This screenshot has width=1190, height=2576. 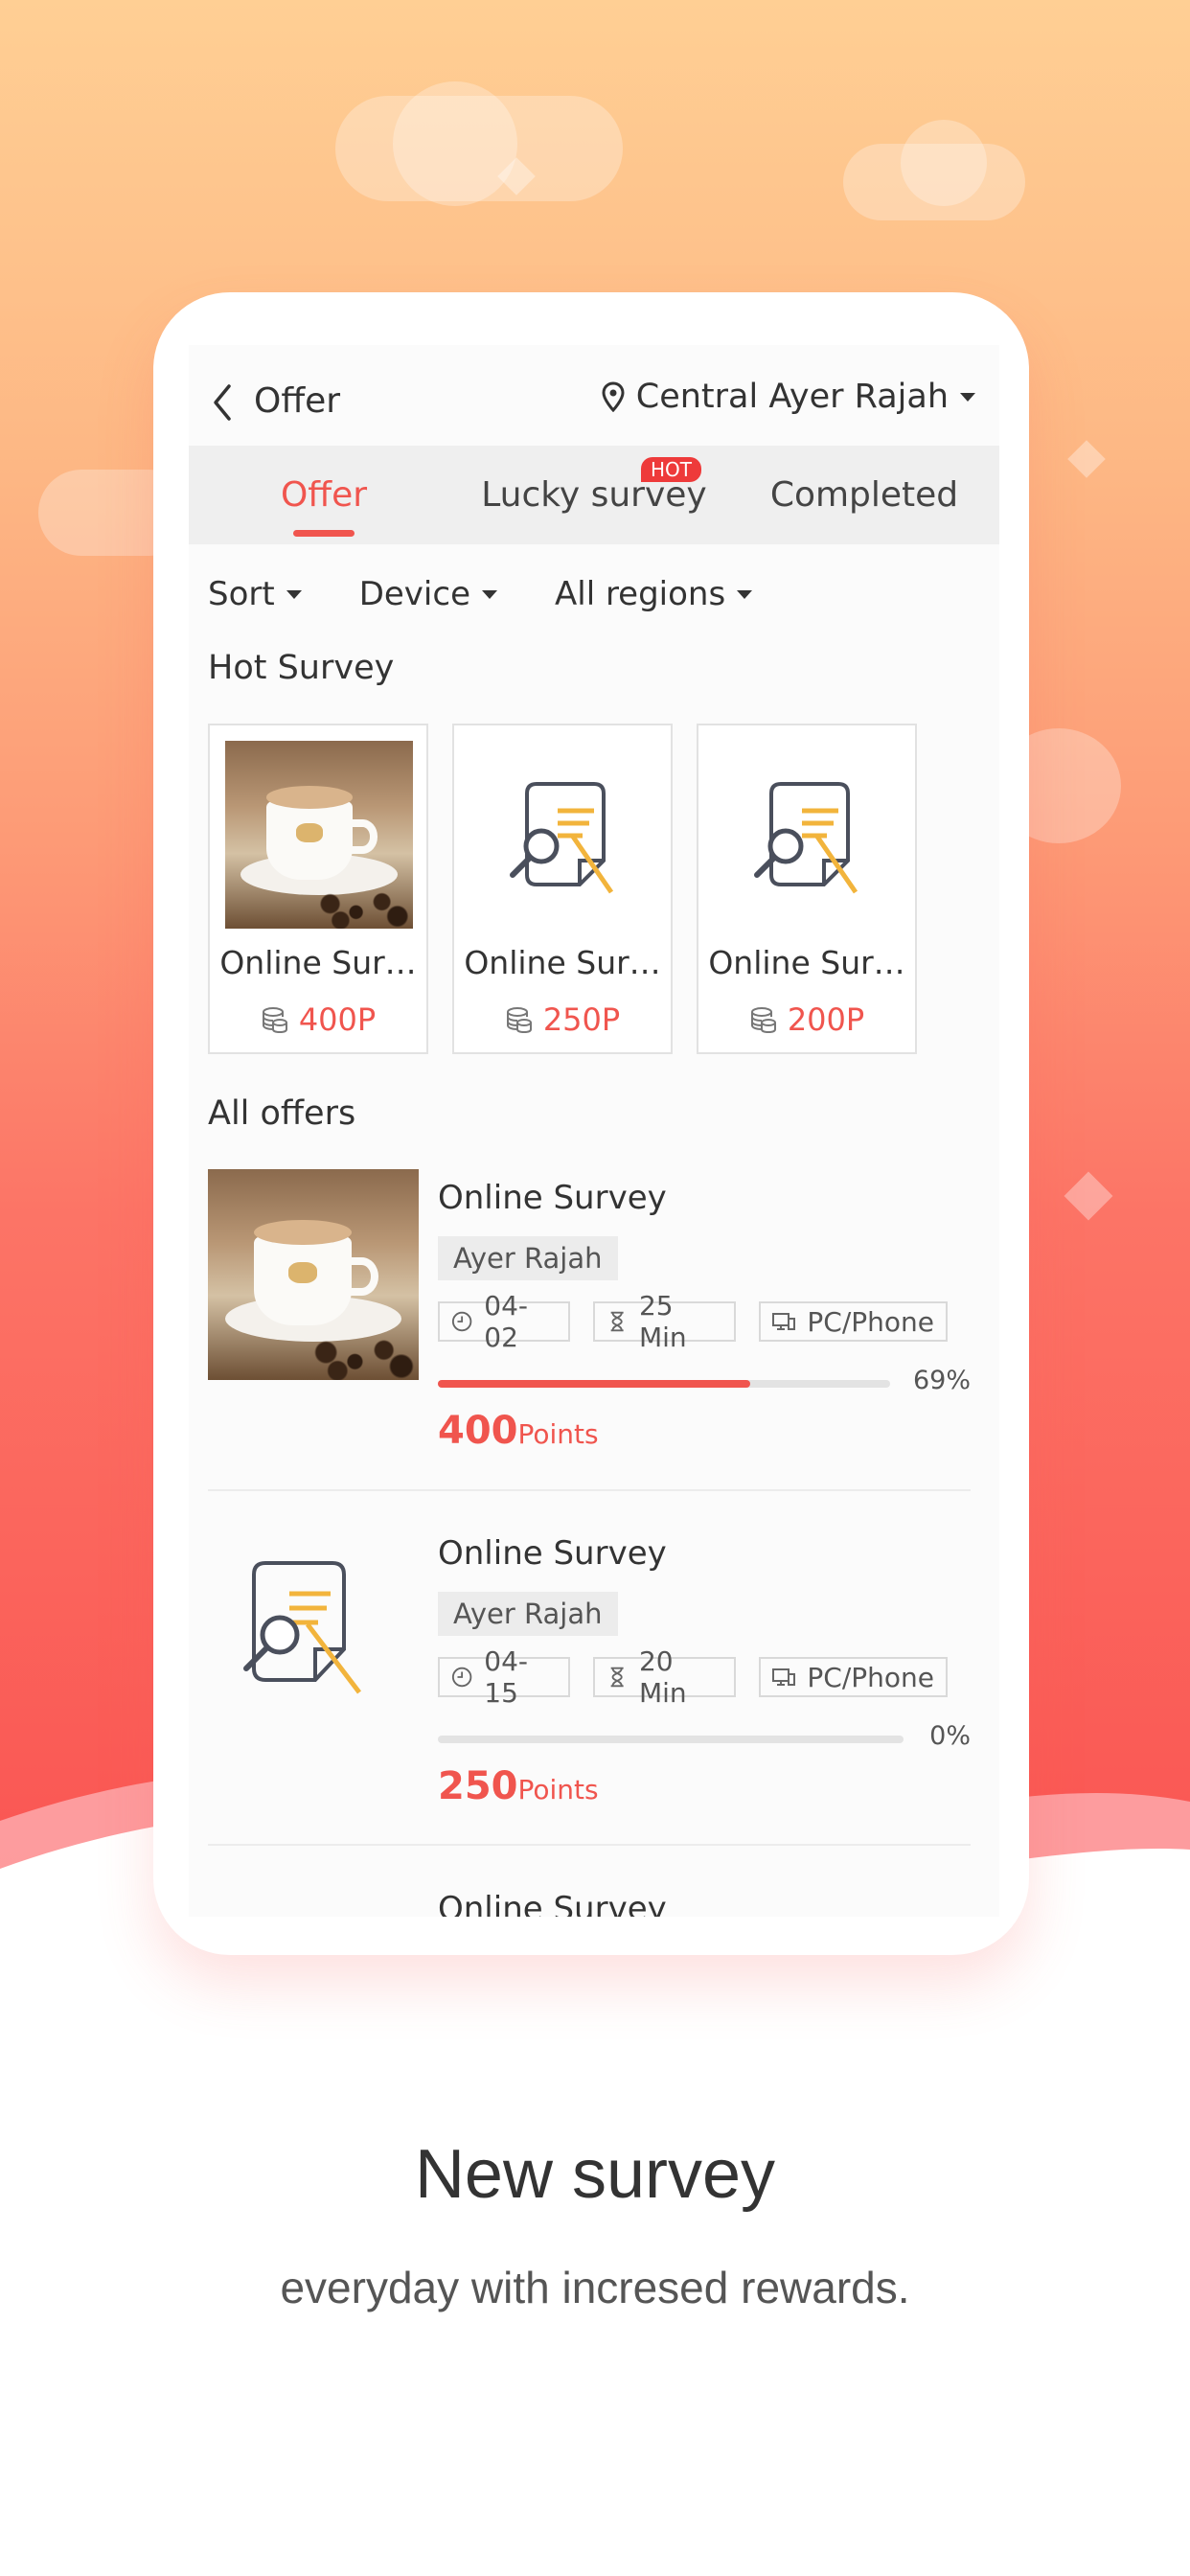 What do you see at coordinates (282, 1113) in the screenshot?
I see `all-offers-heading: All offers` at bounding box center [282, 1113].